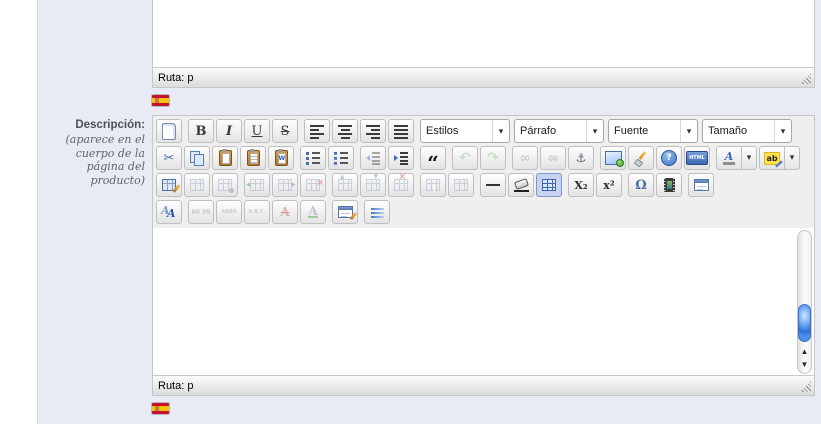 This screenshot has height=424, width=821. What do you see at coordinates (729, 158) in the screenshot?
I see `text-color-button: A` at bounding box center [729, 158].